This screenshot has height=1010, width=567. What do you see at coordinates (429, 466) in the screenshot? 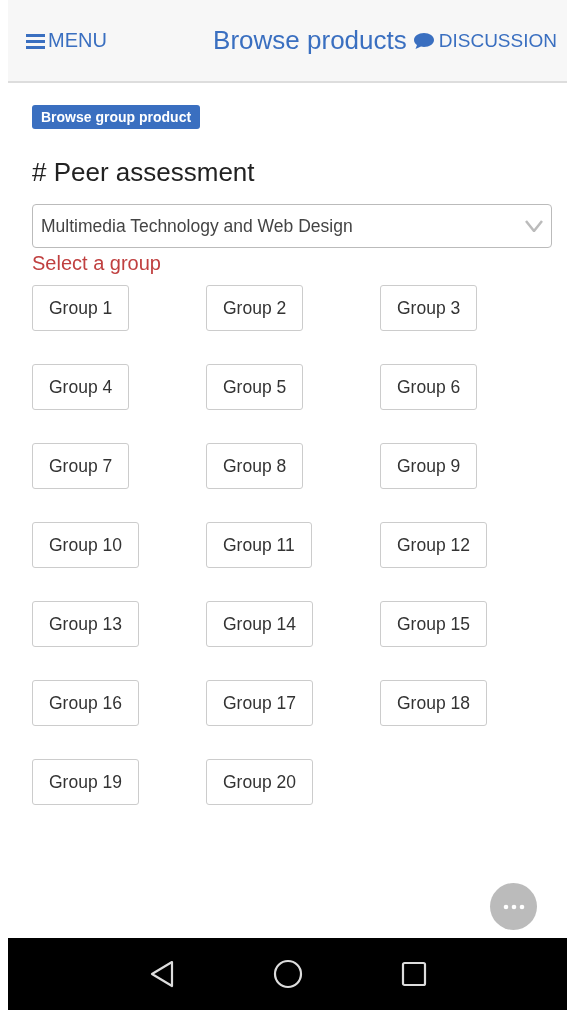
I see `group-button: Group 9` at bounding box center [429, 466].